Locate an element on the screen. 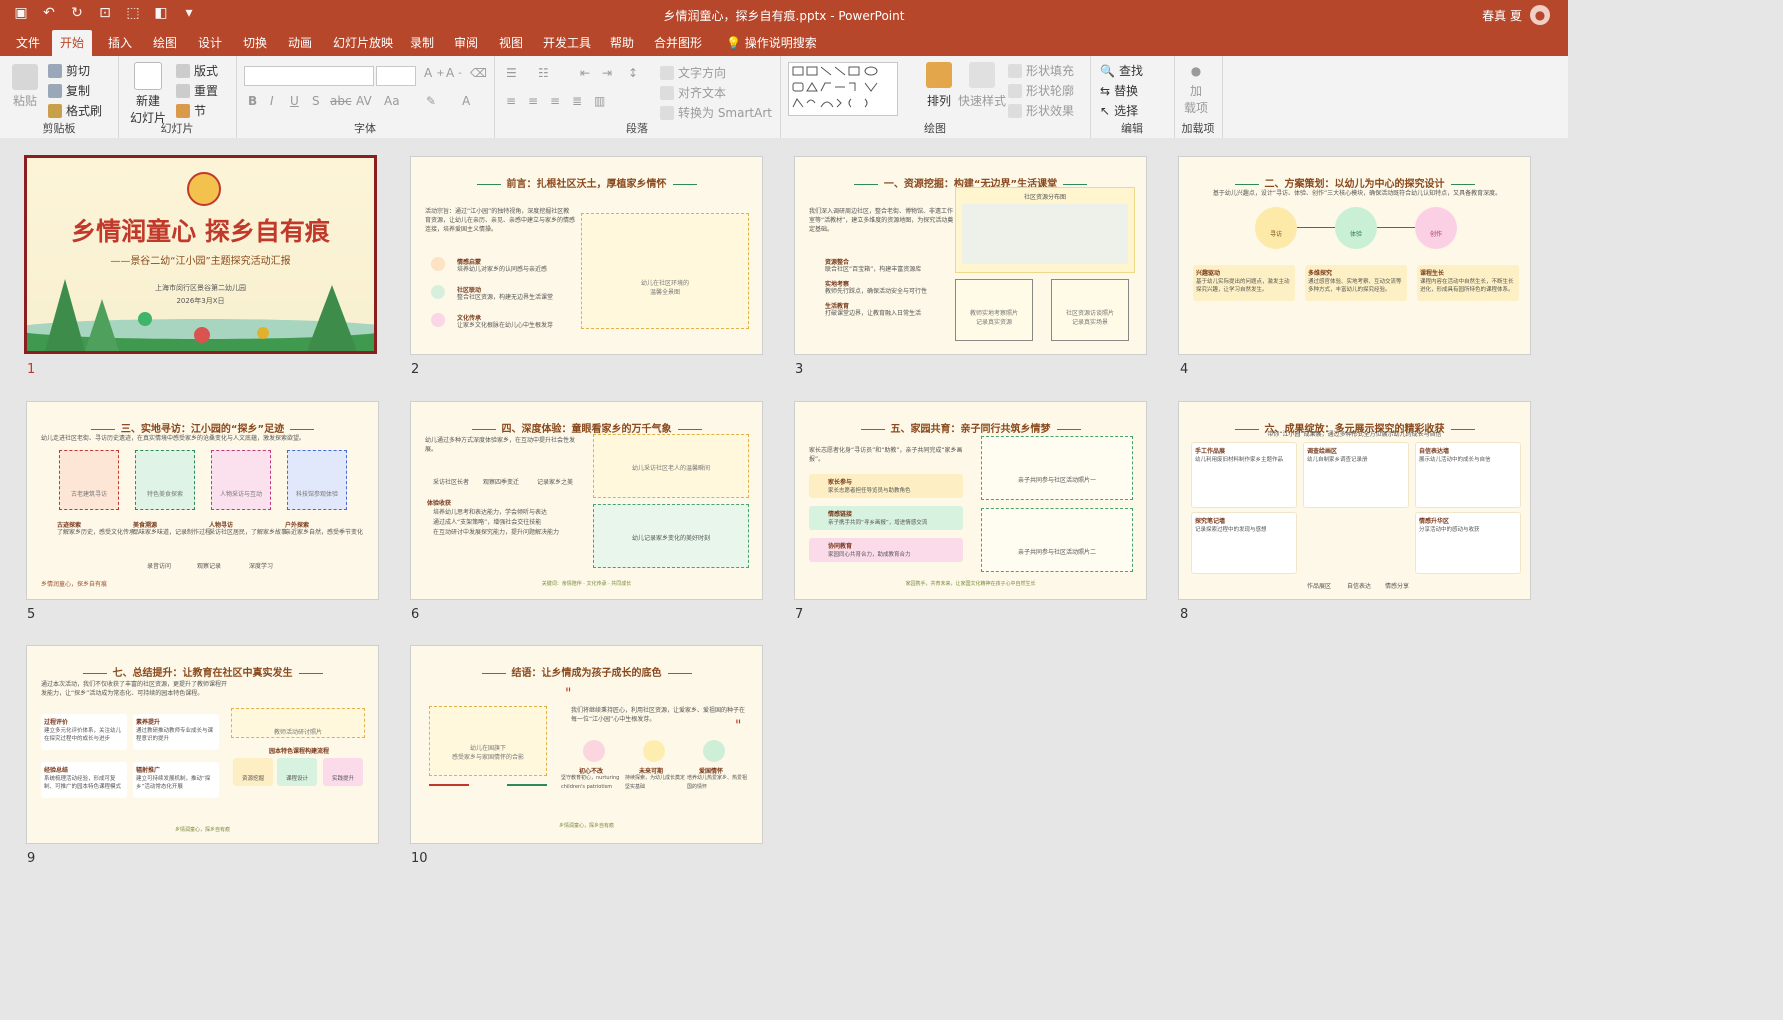  clear-formatting-icon: ⌫ is located at coordinates (478, 73).